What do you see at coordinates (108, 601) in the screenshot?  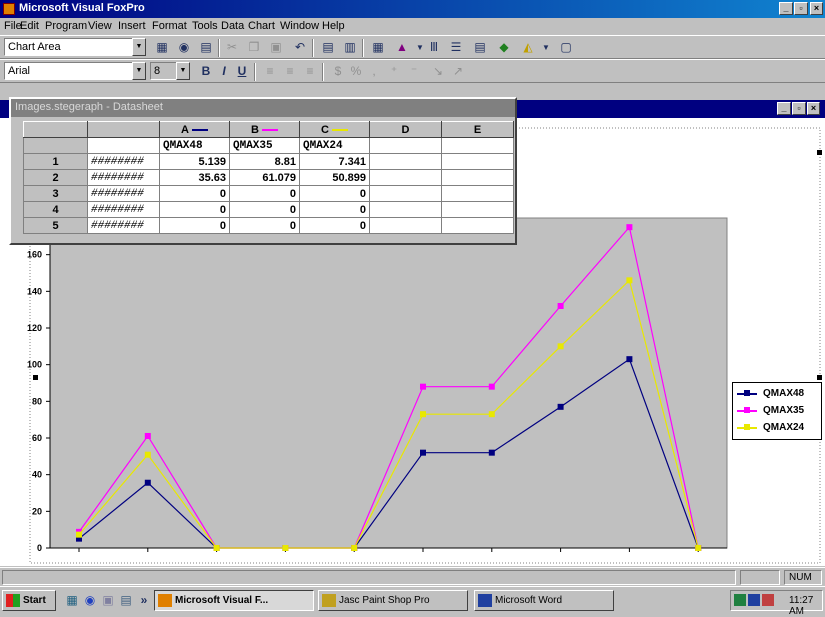 I see `quicklaunch-channels-icon: ▣` at bounding box center [108, 601].